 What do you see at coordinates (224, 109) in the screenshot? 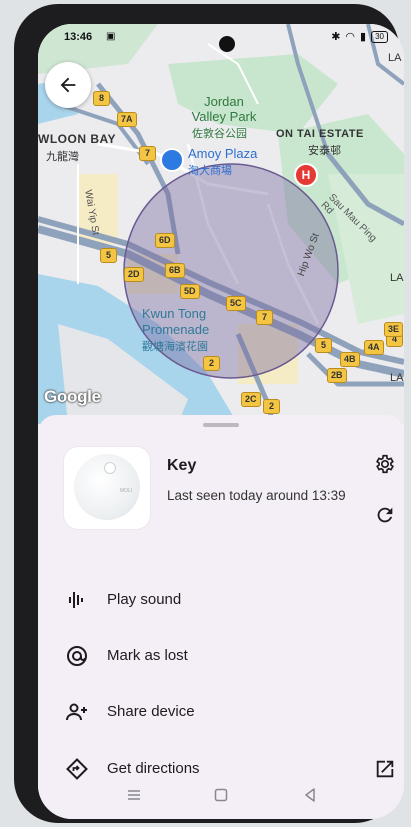
I see `map-label-jordan-valley: Jordan Valley Park` at bounding box center [224, 109].